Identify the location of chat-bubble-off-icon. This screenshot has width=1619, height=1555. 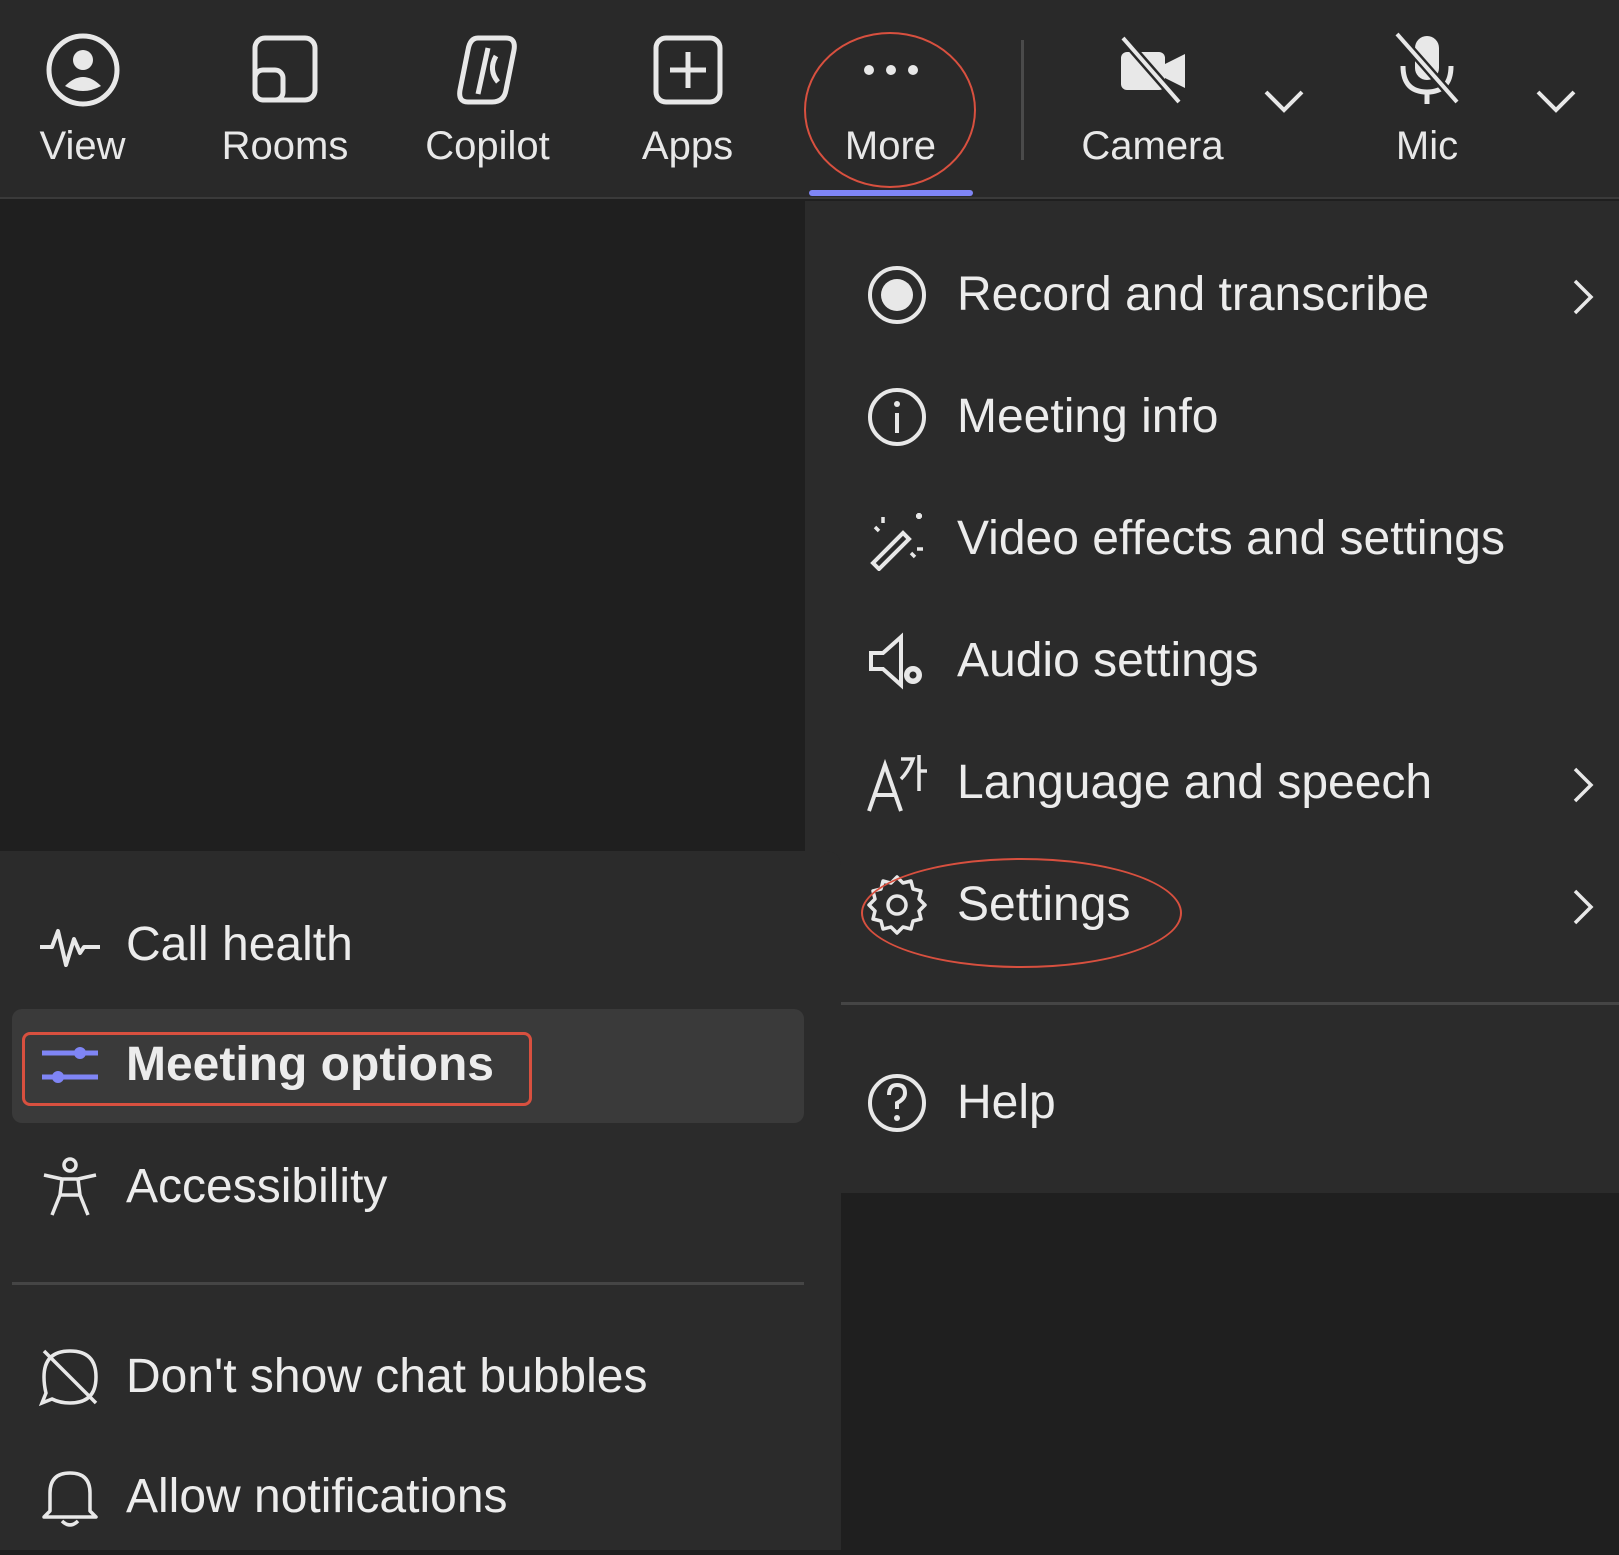
(68, 1378).